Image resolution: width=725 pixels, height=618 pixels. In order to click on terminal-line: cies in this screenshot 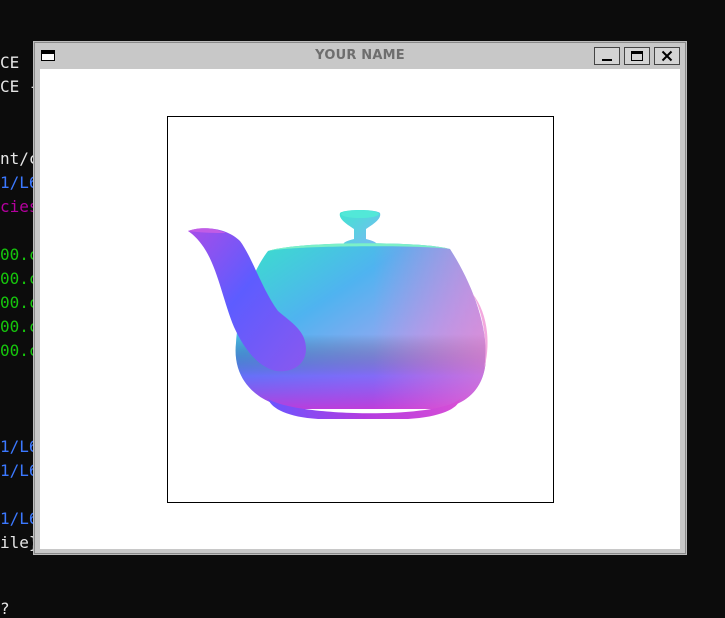, I will do `click(19, 206)`.